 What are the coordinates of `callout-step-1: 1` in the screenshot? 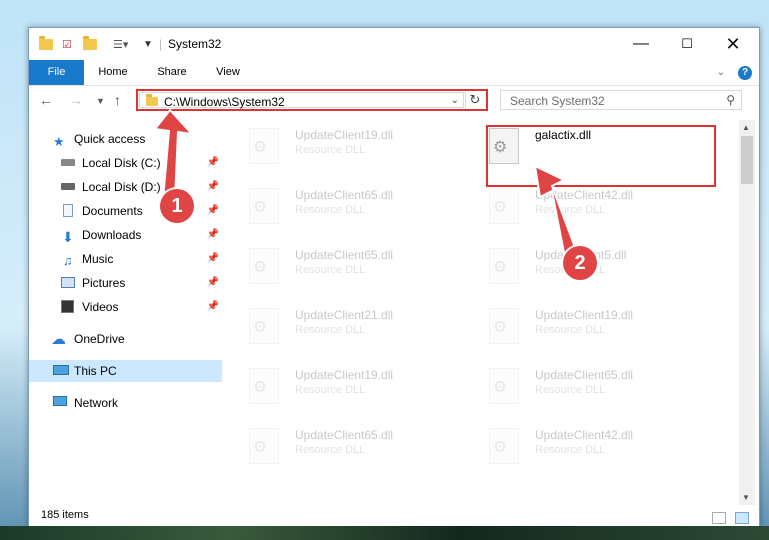 It's located at (177, 206).